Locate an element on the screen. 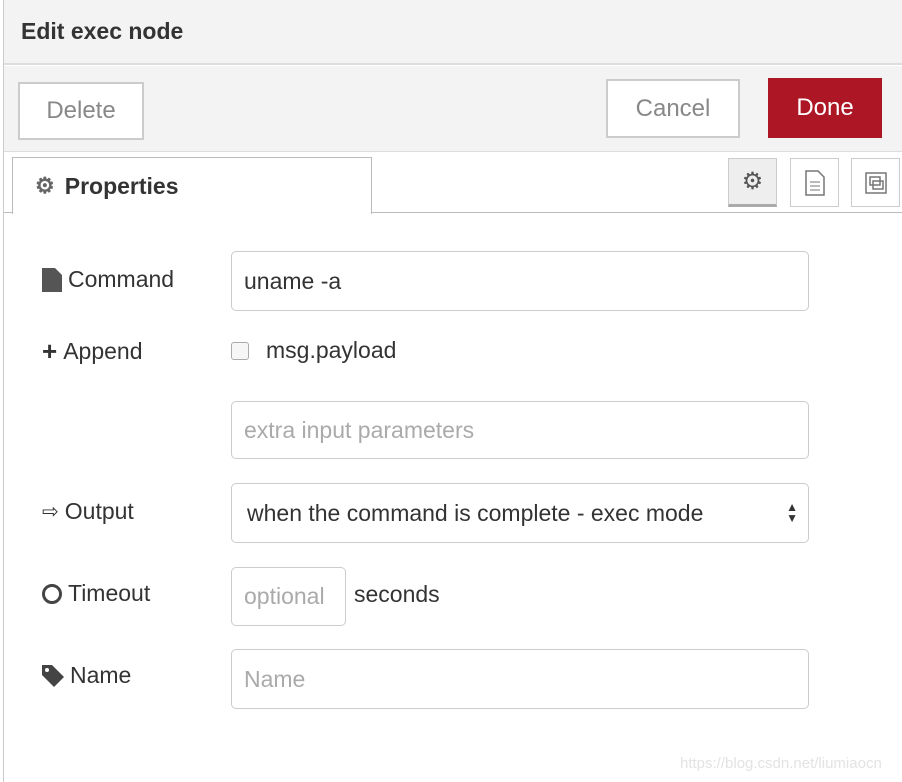 This screenshot has height=782, width=902. select-arrows-icon: ▲ ▼ is located at coordinates (792, 512).